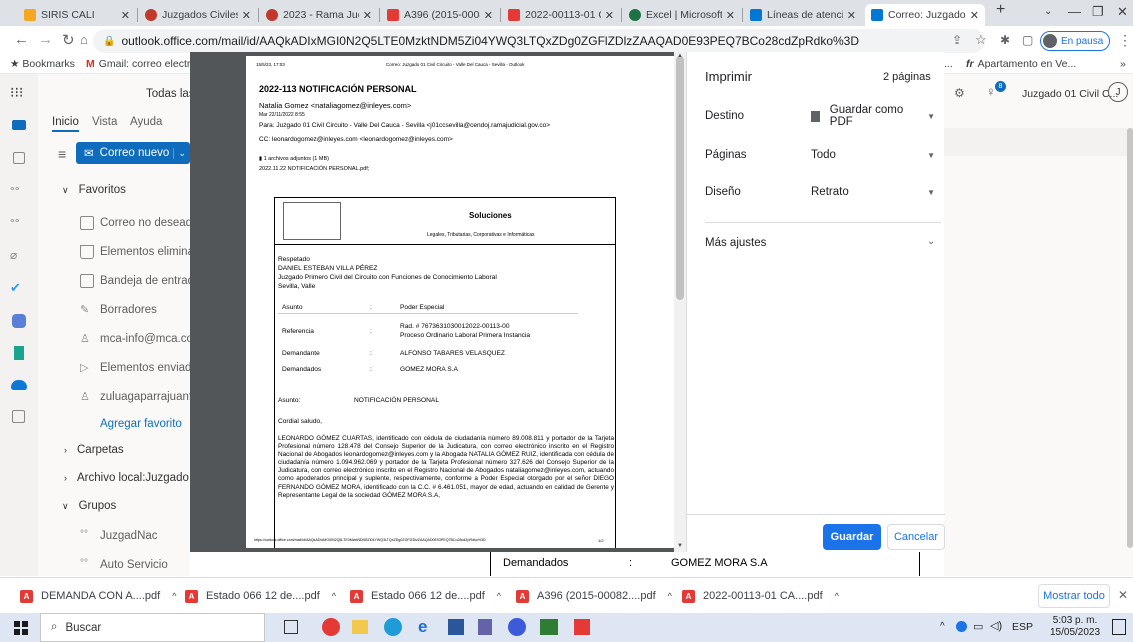 The height and width of the screenshot is (642, 1133). Describe the element at coordinates (134, 478) in the screenshot. I see `archivo-local-header: › Archivo local:Juzgado 01` at that location.